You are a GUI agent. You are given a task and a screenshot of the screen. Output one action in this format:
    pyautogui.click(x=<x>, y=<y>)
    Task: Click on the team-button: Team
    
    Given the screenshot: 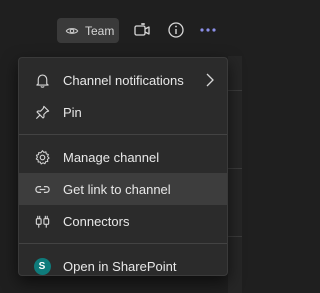 What is the action you would take?
    pyautogui.click(x=88, y=30)
    